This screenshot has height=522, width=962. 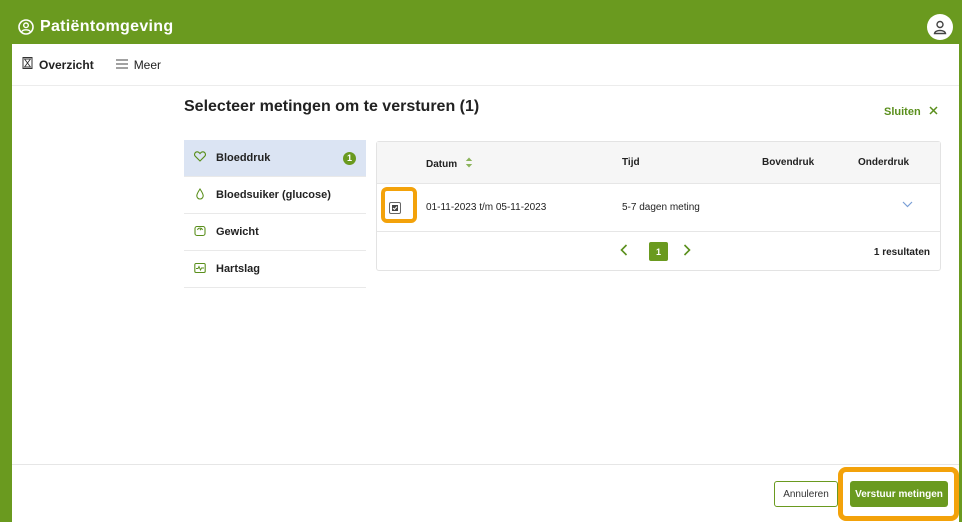 What do you see at coordinates (933, 112) in the screenshot?
I see `close-icon` at bounding box center [933, 112].